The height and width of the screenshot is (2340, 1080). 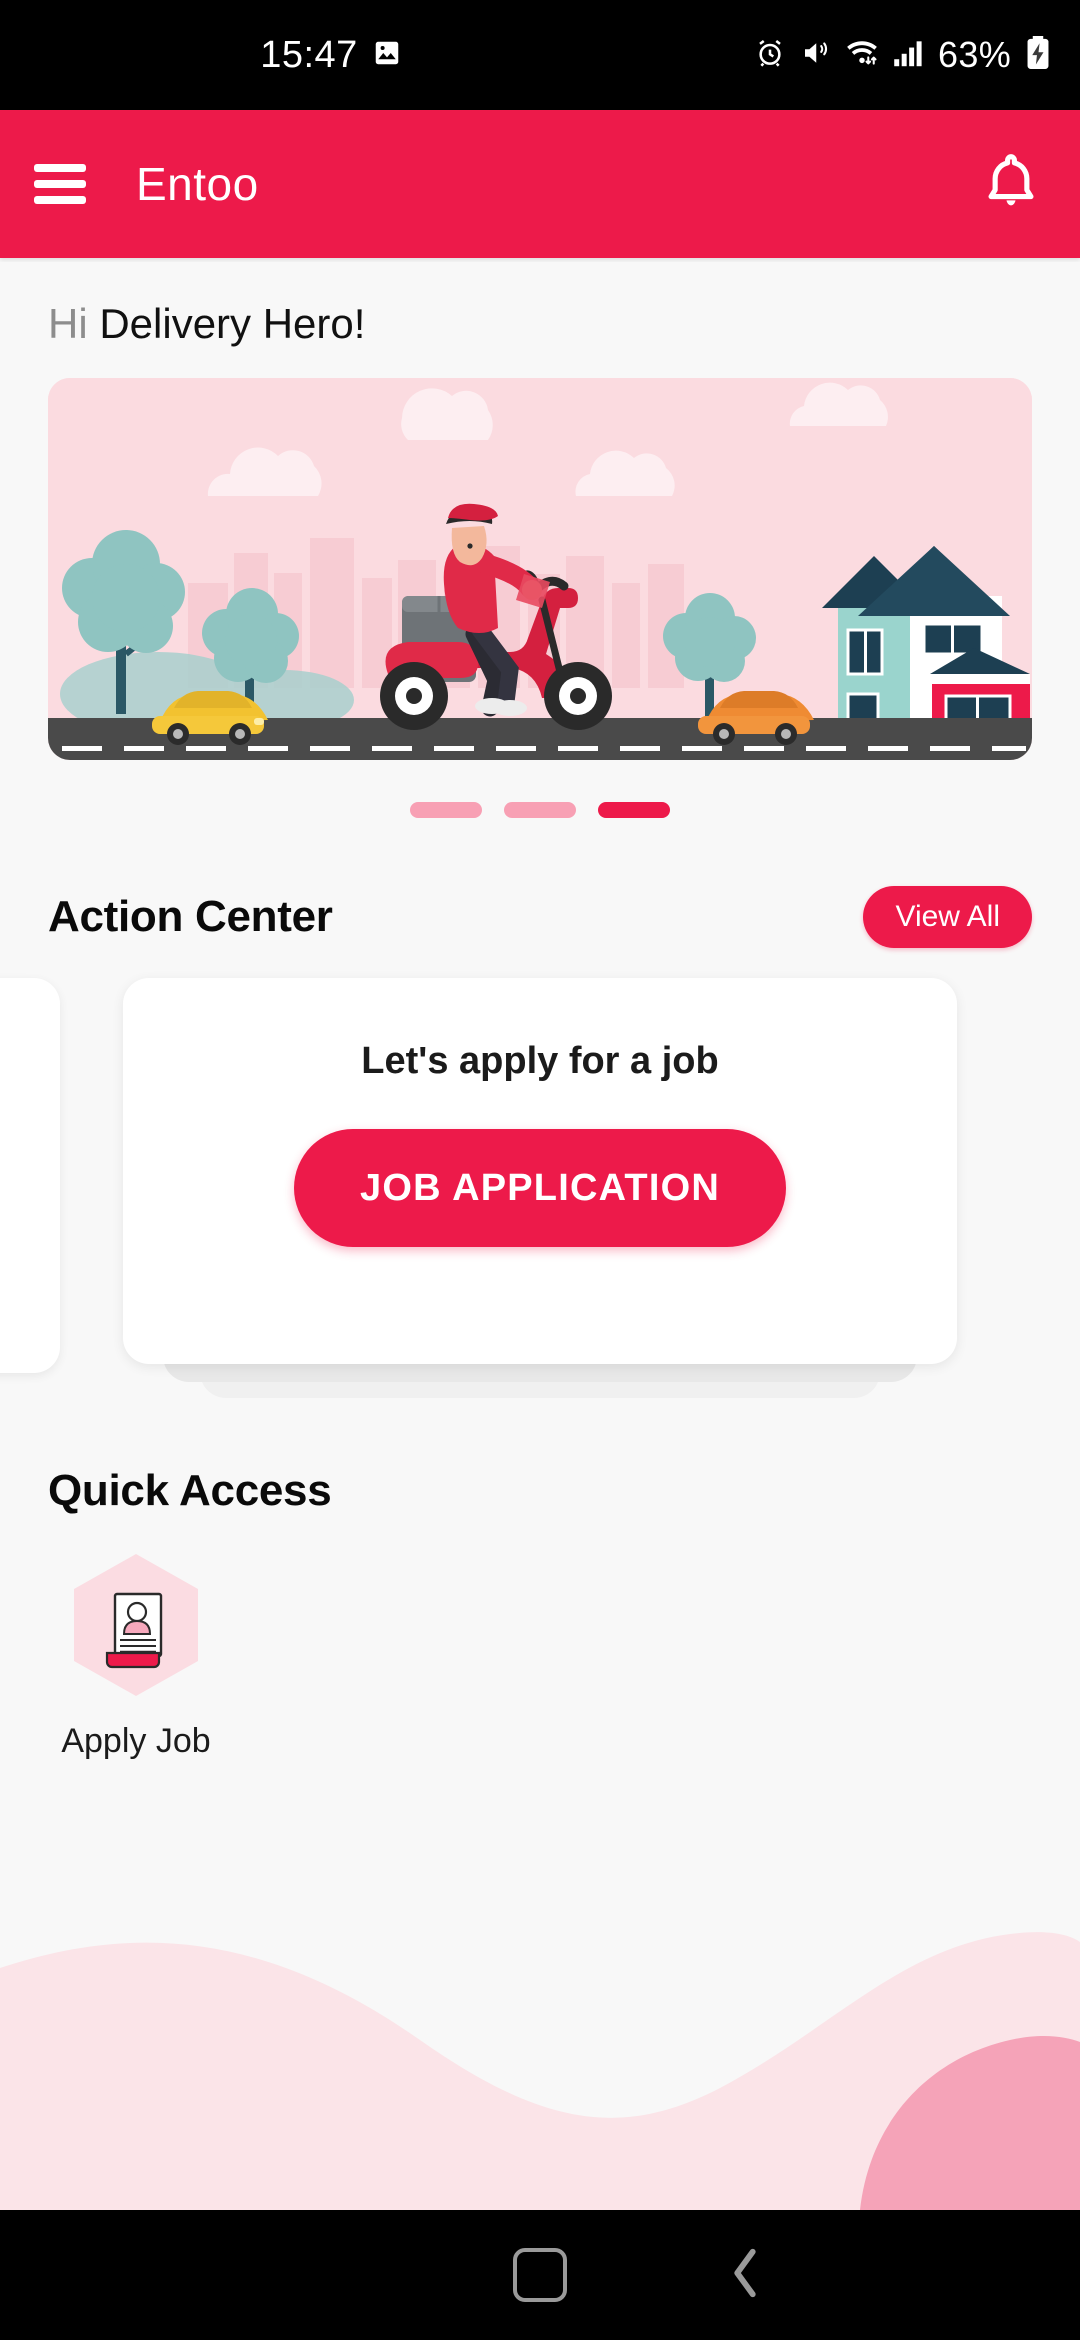 What do you see at coordinates (30, 1175) in the screenshot?
I see `action-card-previous` at bounding box center [30, 1175].